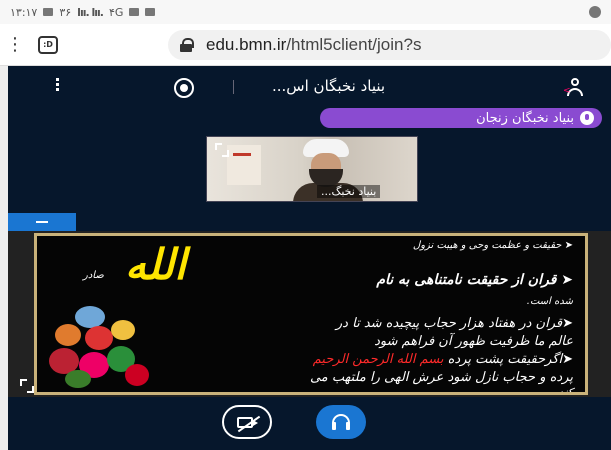 The image size is (611, 450). I want to click on browser-address-bar: ⋮ :D edu.bmn.ir/html5client/join?s, so click(305, 45).